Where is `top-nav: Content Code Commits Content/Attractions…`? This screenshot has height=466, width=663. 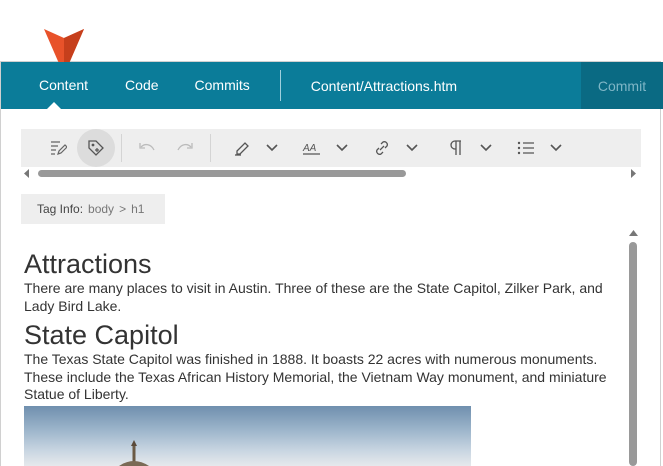 top-nav: Content Code Commits Content/Attractions… is located at coordinates (332, 85).